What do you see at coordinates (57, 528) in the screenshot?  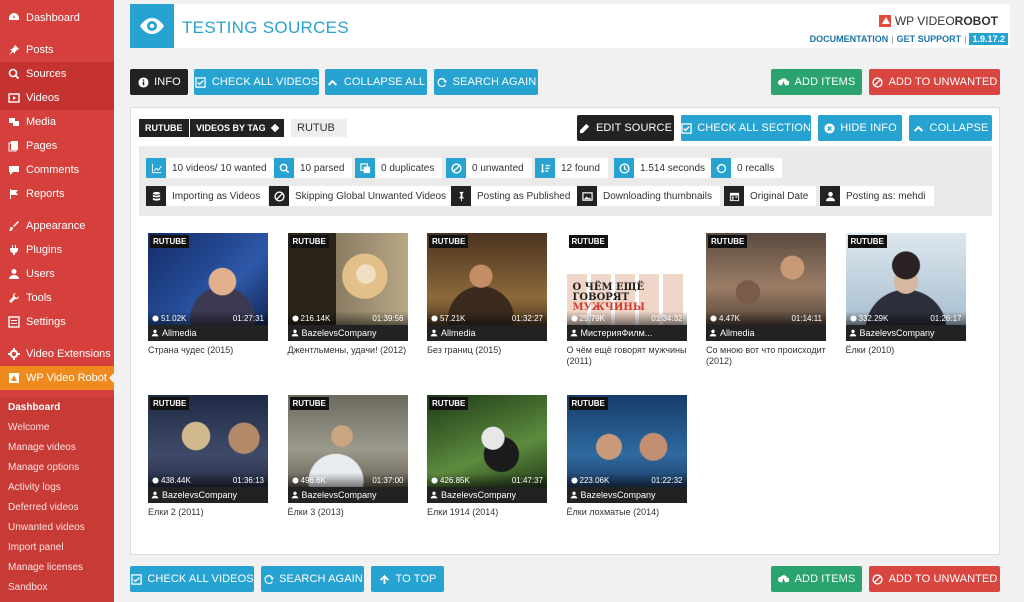 I see `submenu-unwanted-videos: Unwanted videos` at bounding box center [57, 528].